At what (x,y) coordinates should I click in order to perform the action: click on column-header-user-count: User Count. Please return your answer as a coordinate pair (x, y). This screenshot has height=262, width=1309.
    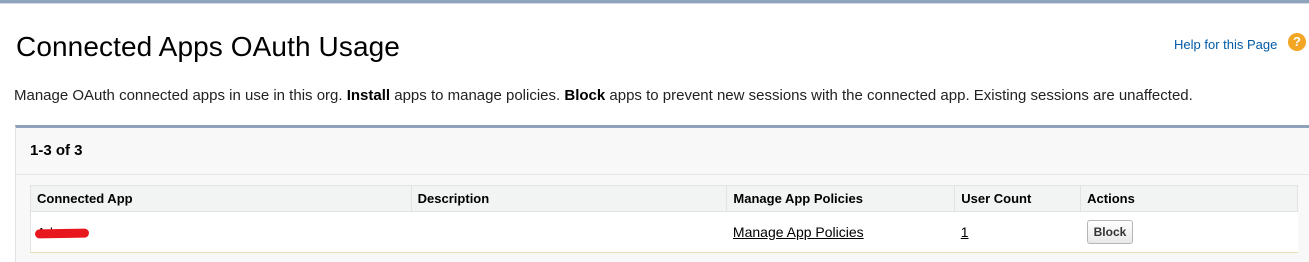
    Looking at the image, I should click on (1018, 198).